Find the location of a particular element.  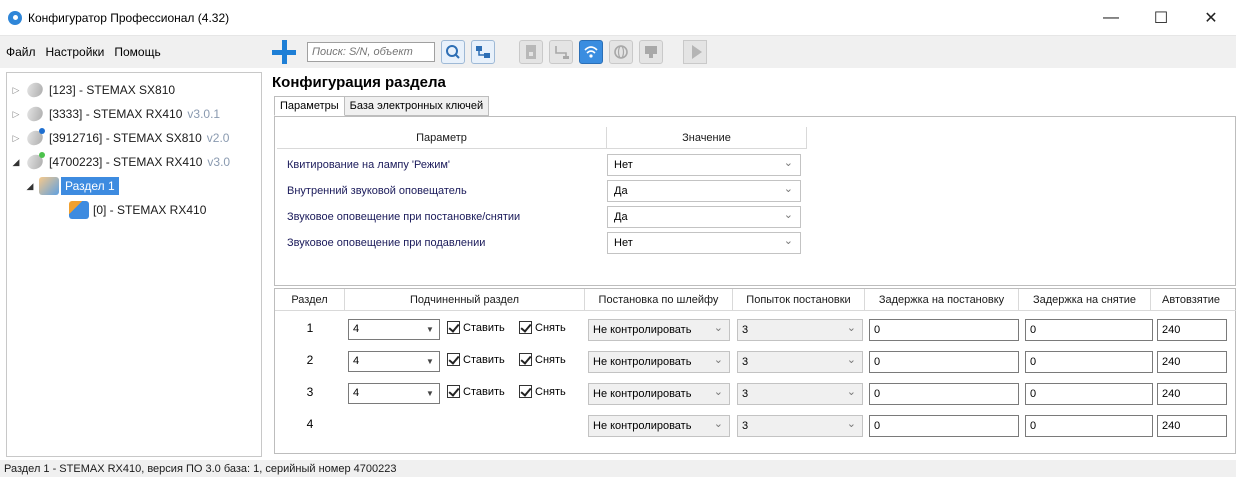

tree-item-subdevice: [0] - STEMAX RX410 is located at coordinates (137, 210).